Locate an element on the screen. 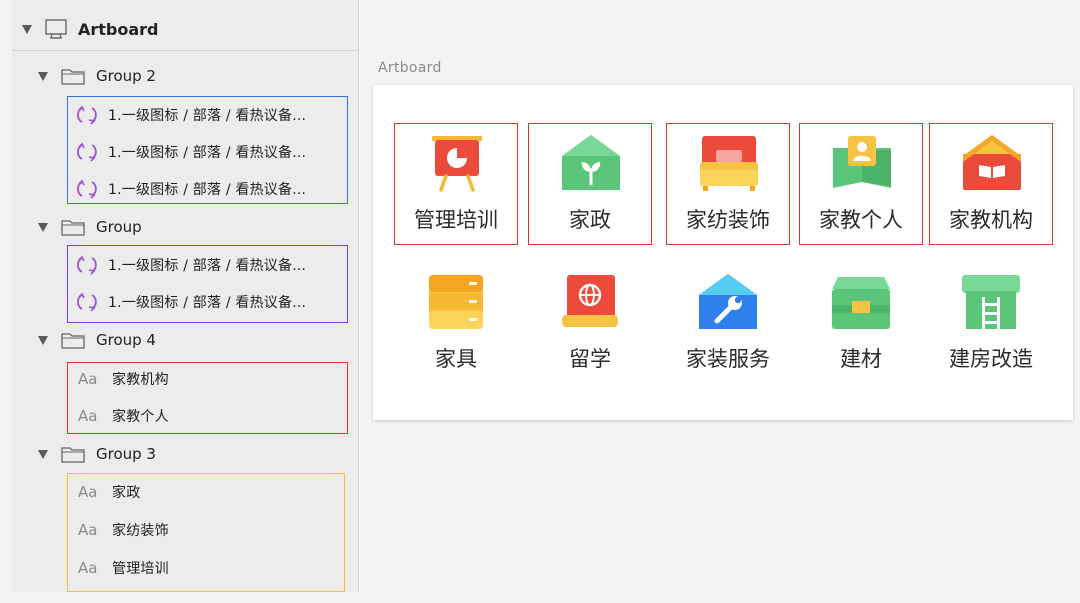 The image size is (1080, 603). layer-text: Aa 家教个人 is located at coordinates (123, 416).